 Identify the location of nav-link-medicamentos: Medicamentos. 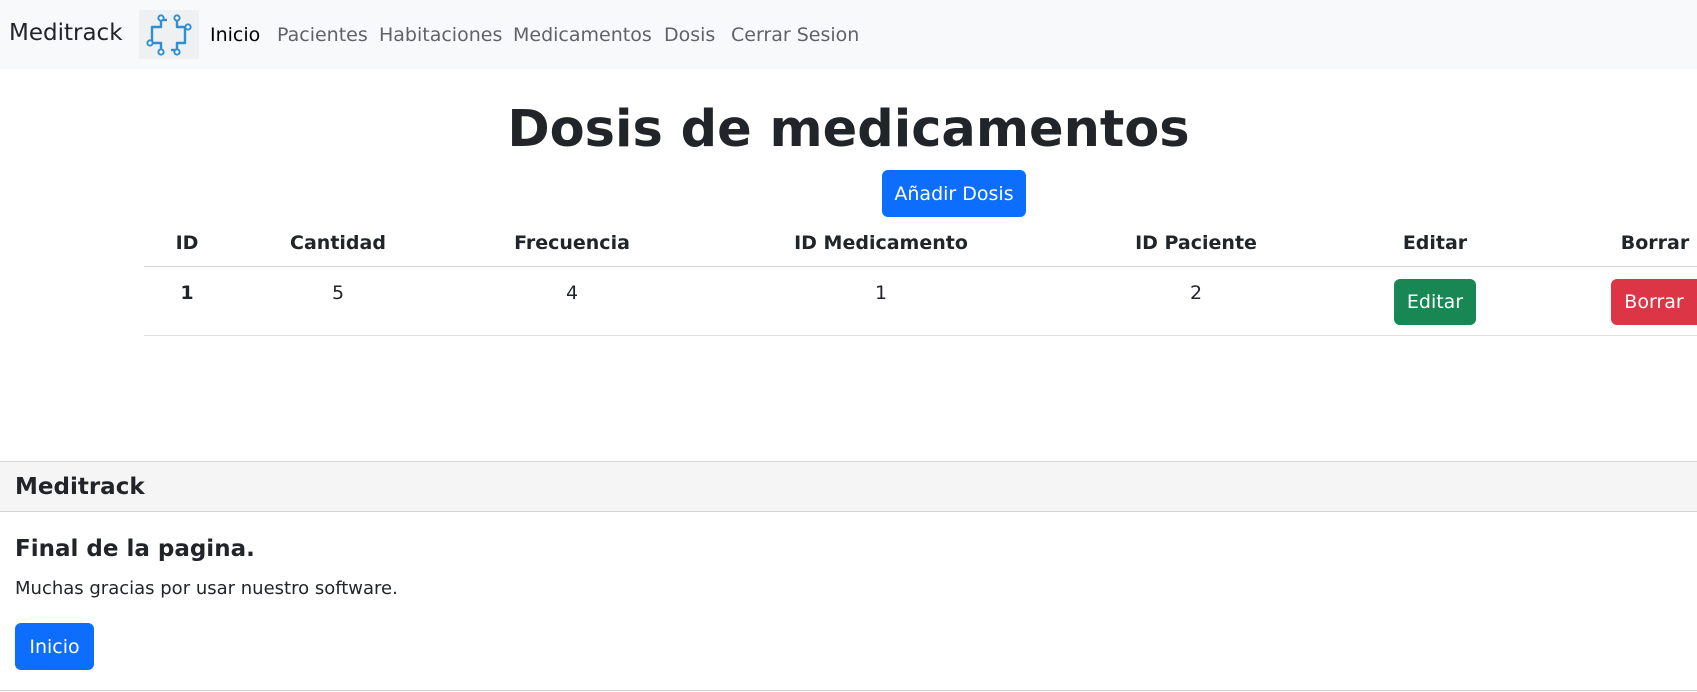
(582, 35).